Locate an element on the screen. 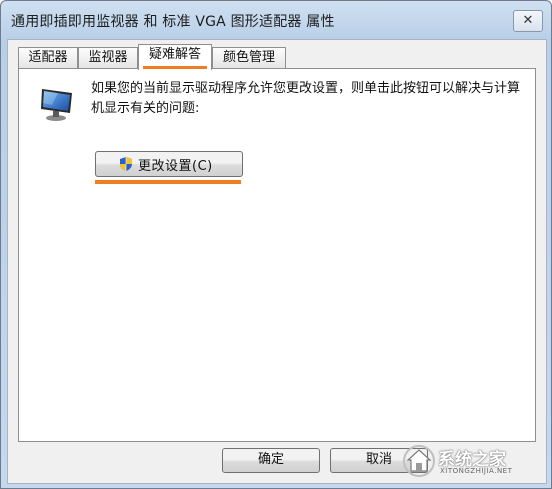 This screenshot has height=489, width=552. tab-label: 适配器 is located at coordinates (48, 57).